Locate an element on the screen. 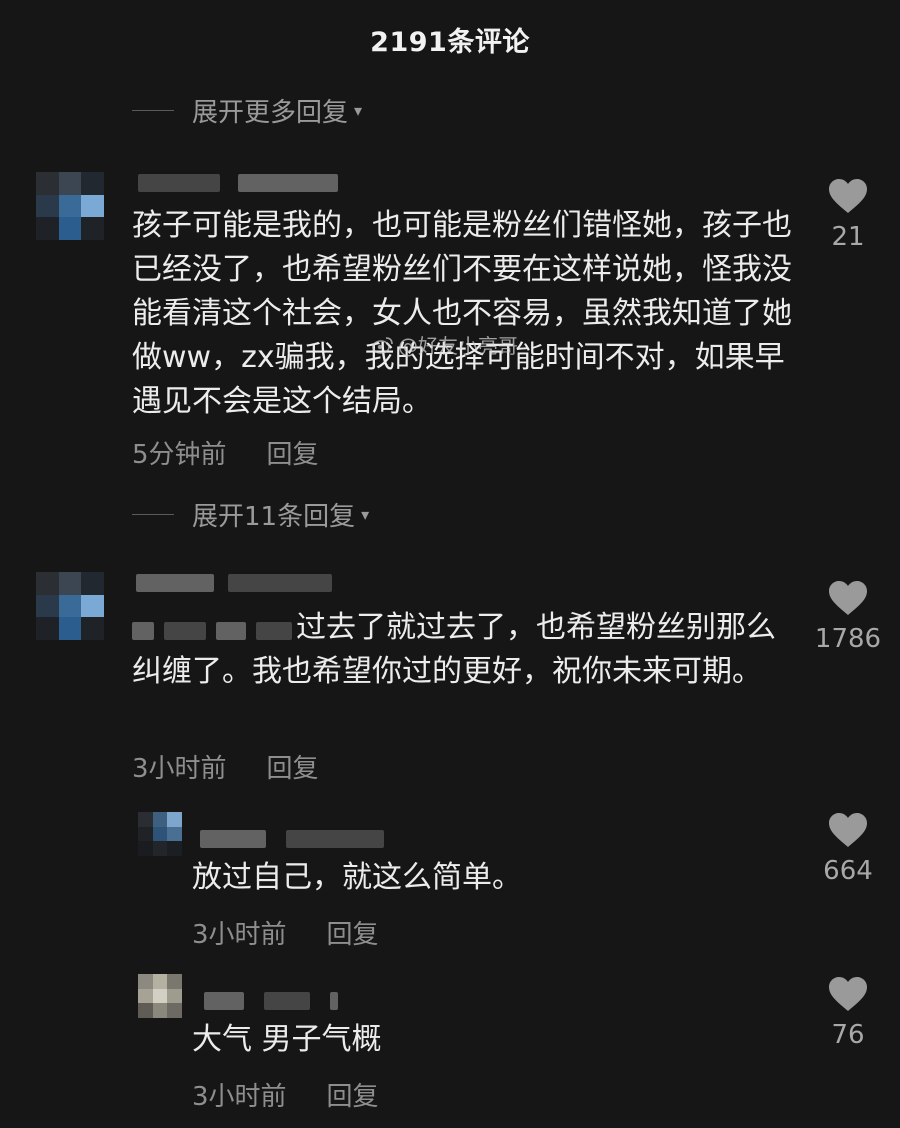  comment-time: 5分钟前 is located at coordinates (179, 455).